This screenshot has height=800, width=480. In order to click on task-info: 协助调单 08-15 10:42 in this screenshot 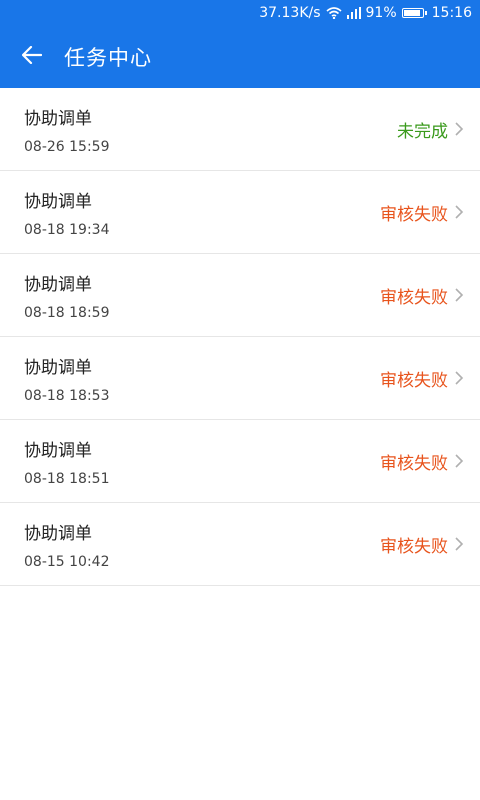, I will do `click(66, 544)`.